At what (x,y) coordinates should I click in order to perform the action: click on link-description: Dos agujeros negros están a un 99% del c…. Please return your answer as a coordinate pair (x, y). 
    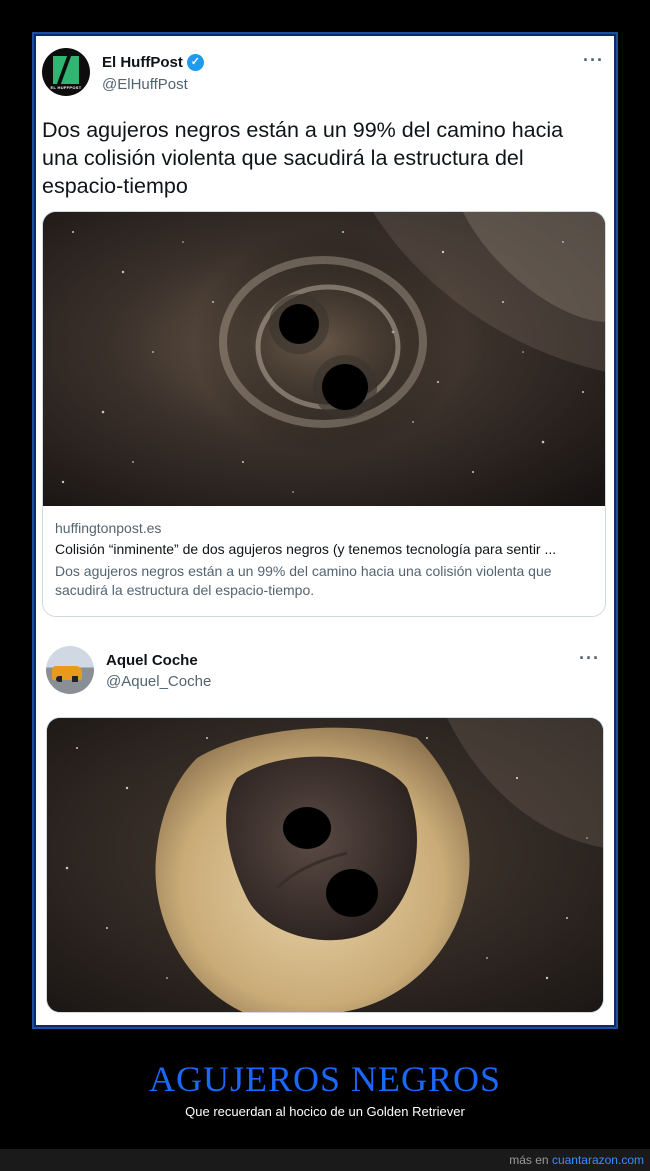
    Looking at the image, I should click on (303, 580).